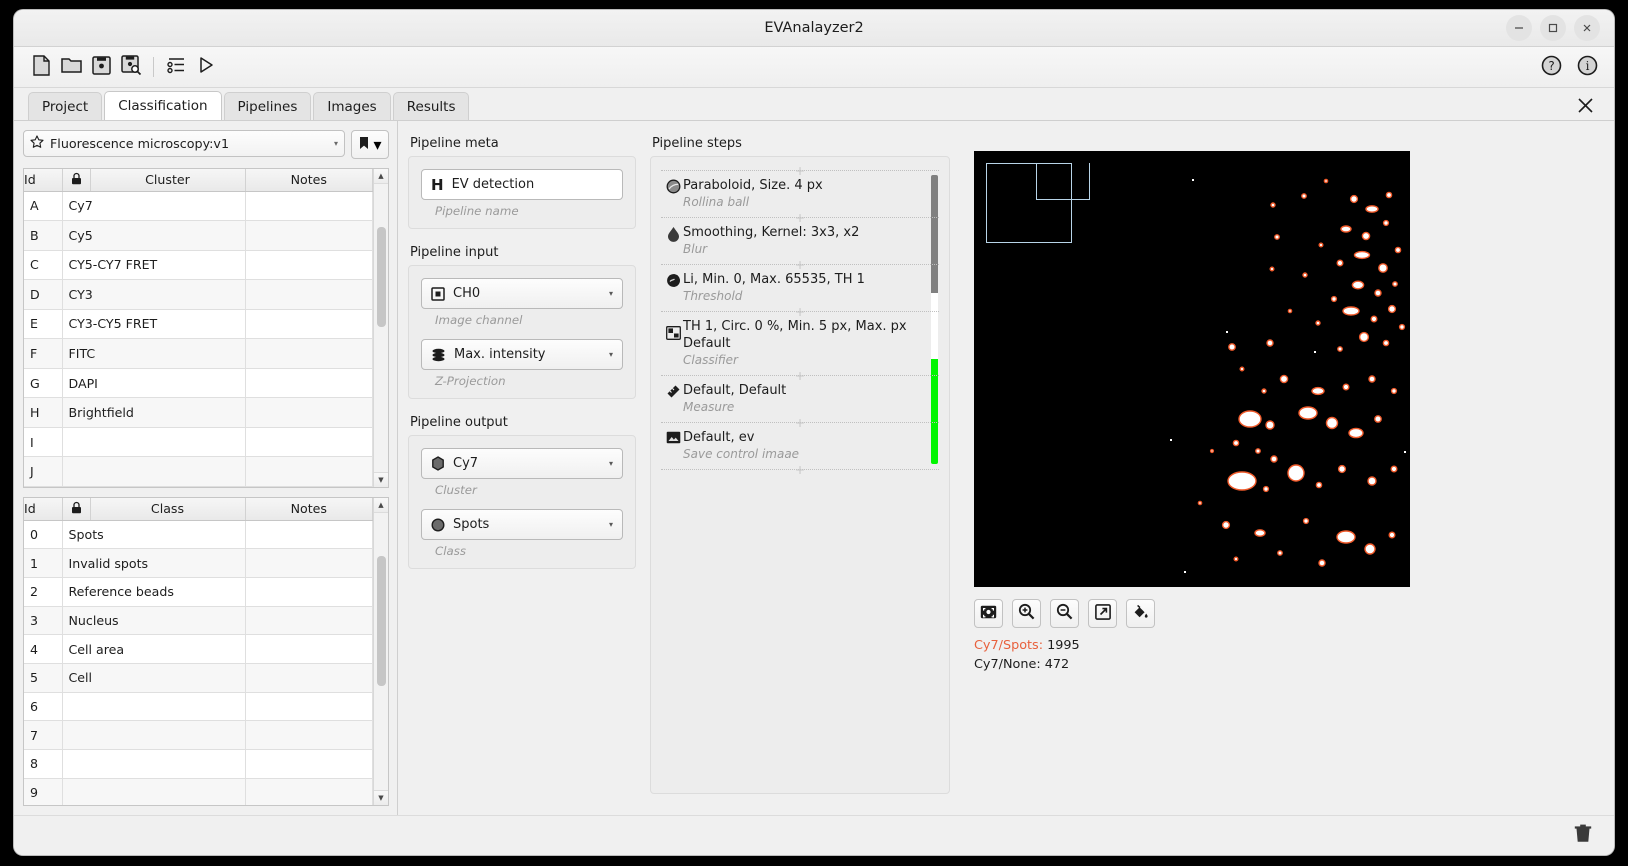 The width and height of the screenshot is (1628, 866). Describe the element at coordinates (800, 399) in the screenshot. I see `pipeline-step: Default, Default Measure` at that location.